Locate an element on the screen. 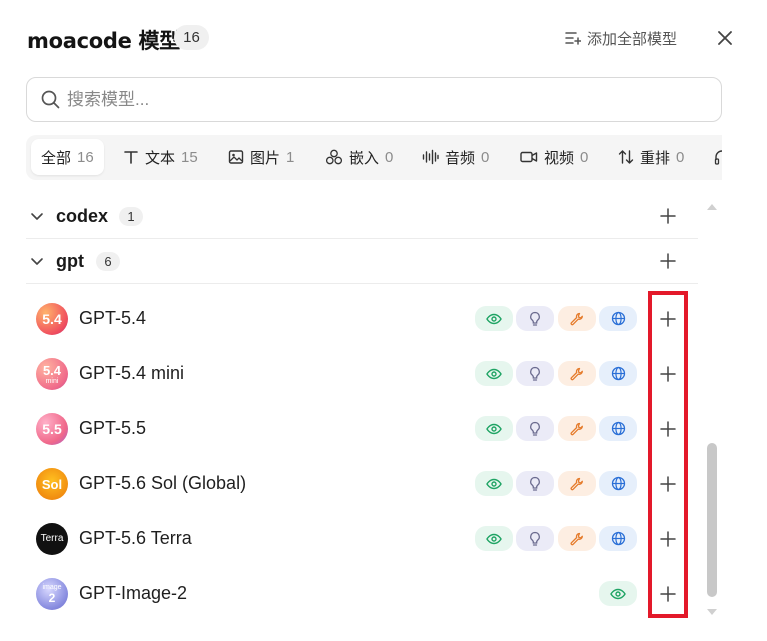 The width and height of the screenshot is (767, 641). model-avatar: image 2 is located at coordinates (52, 594).